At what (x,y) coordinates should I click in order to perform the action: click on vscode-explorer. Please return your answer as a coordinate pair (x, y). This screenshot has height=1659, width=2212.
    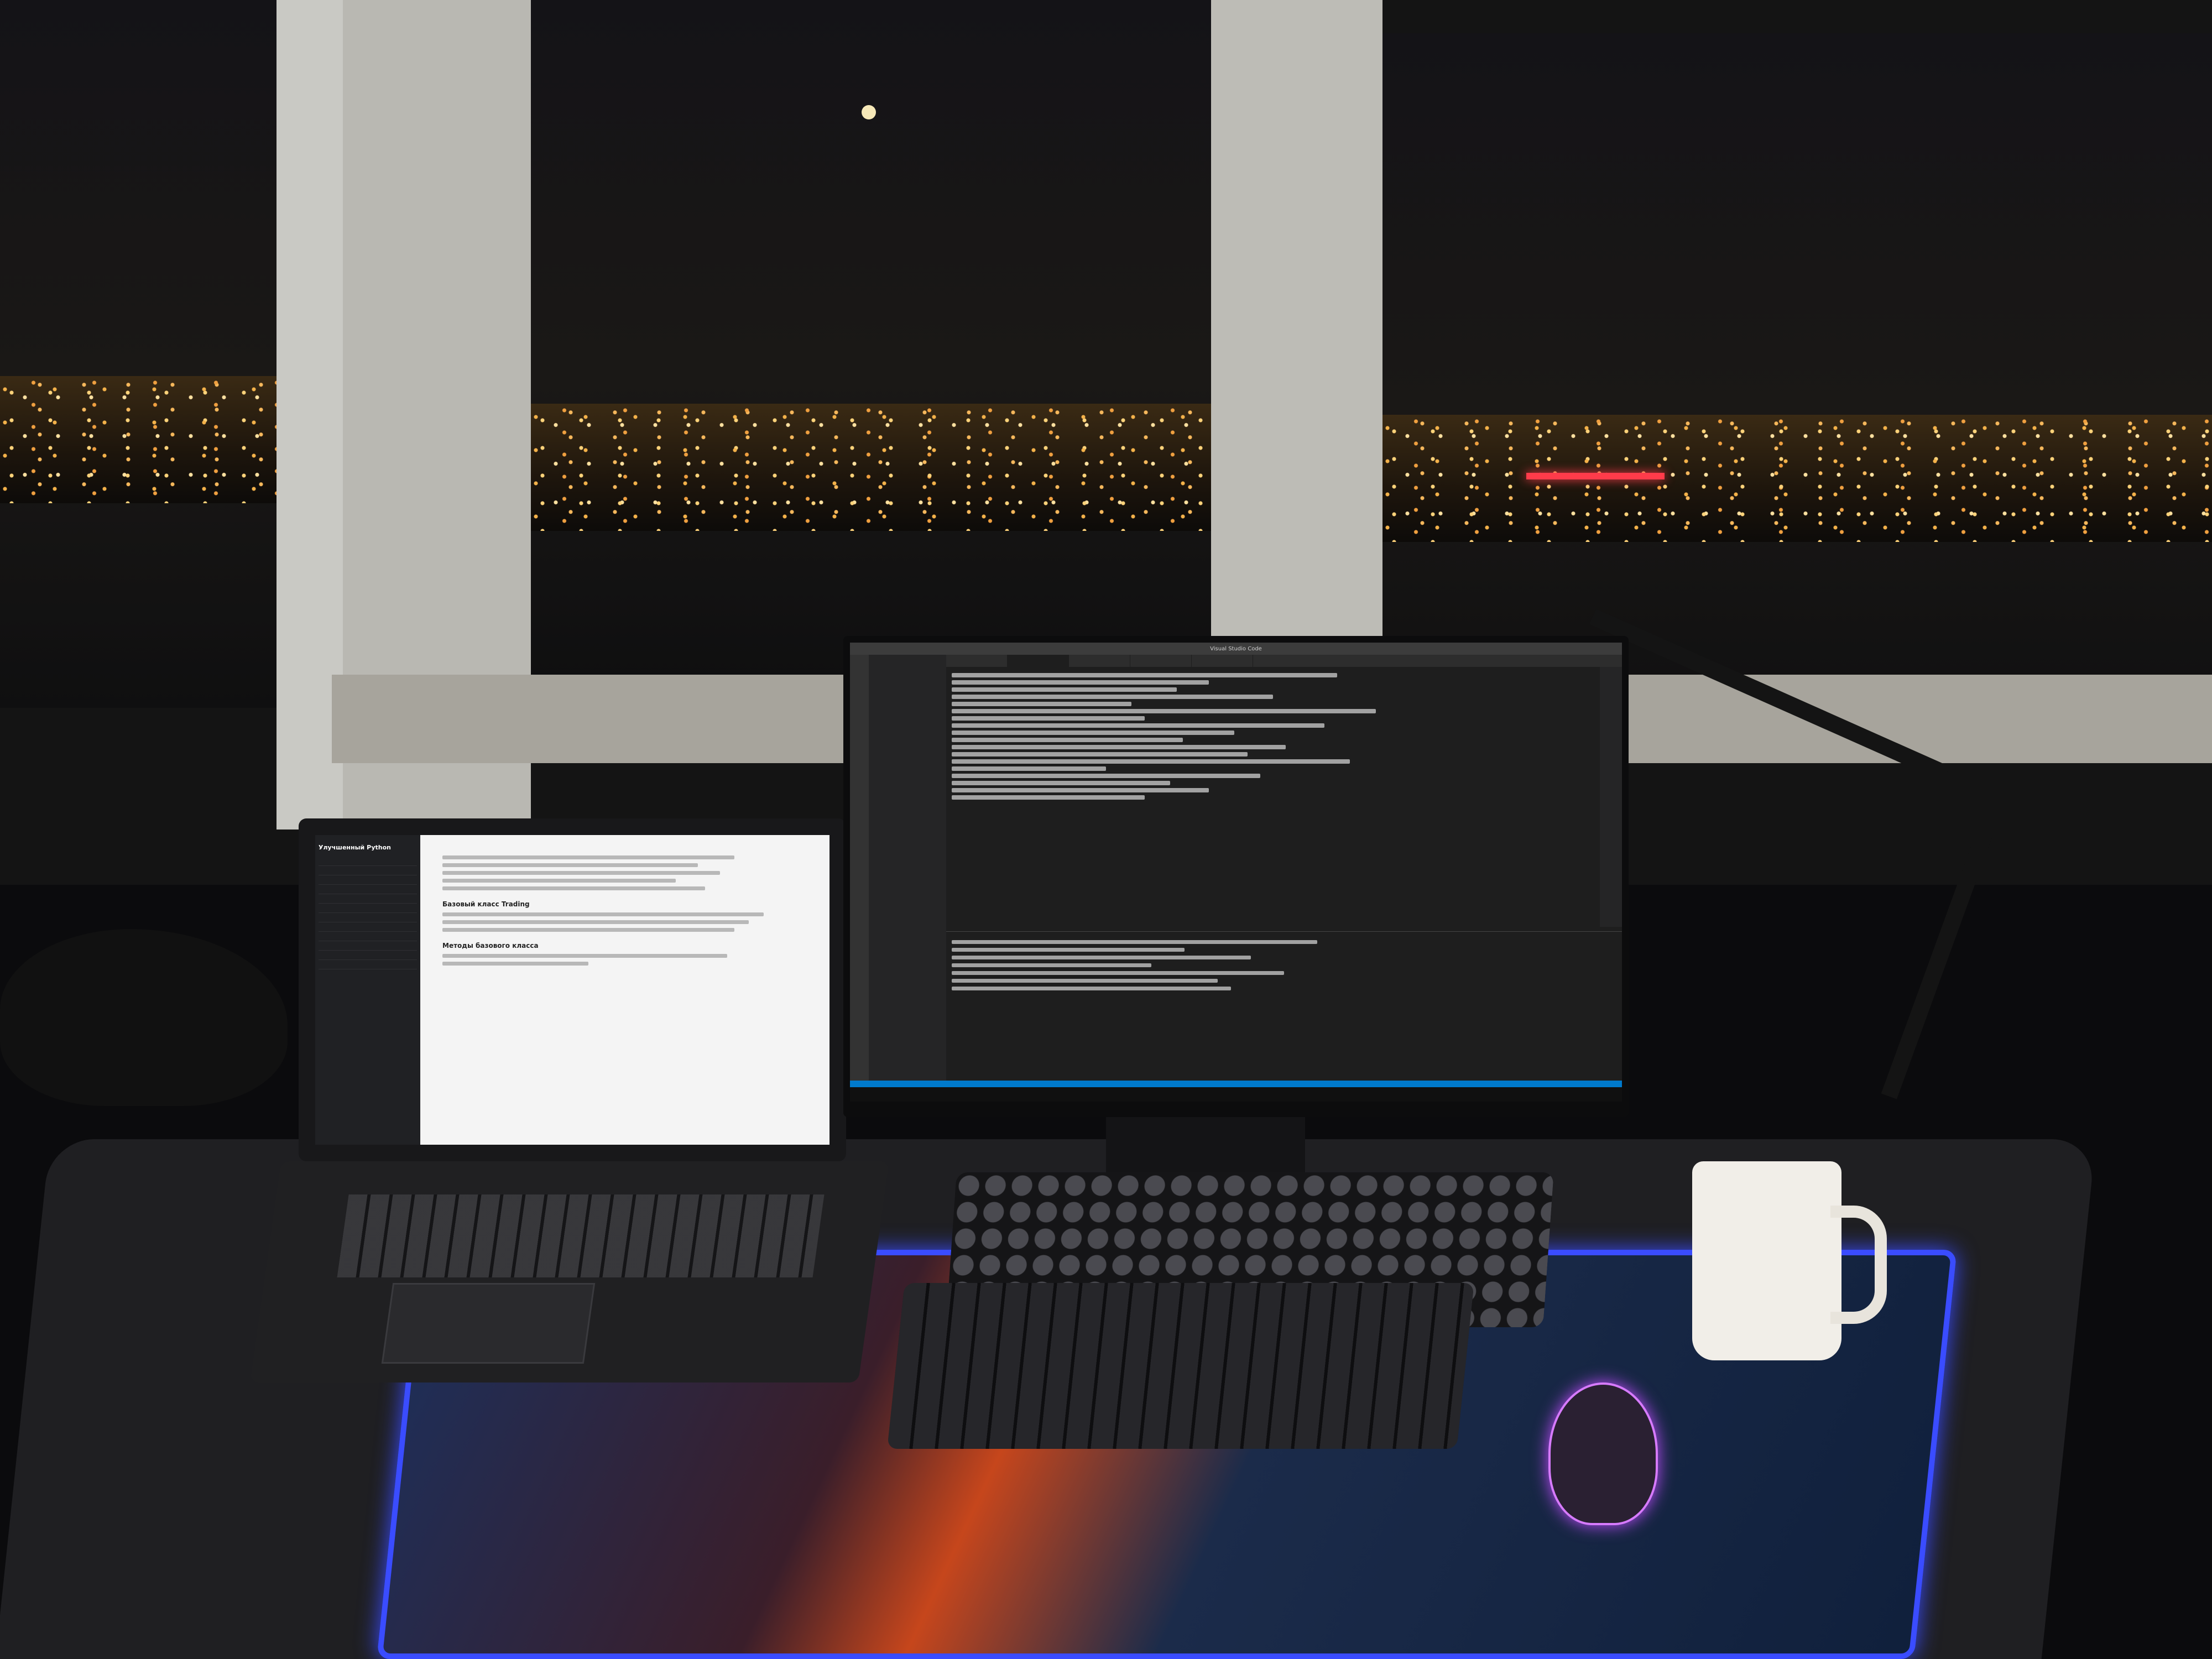
    Looking at the image, I should click on (908, 868).